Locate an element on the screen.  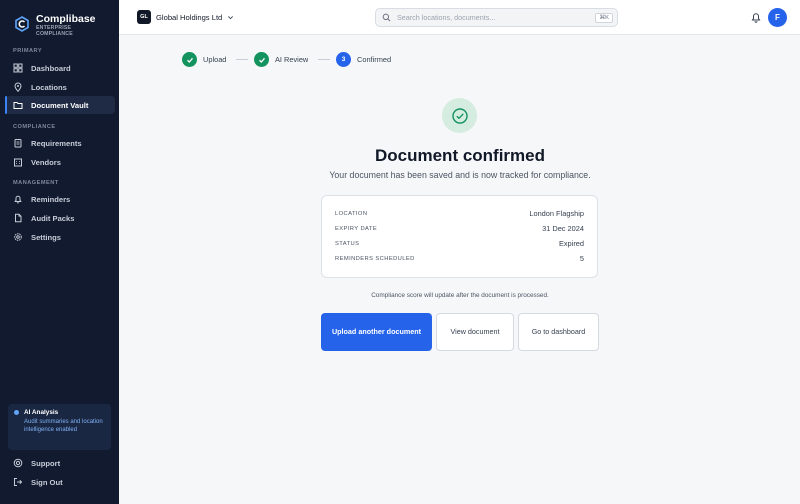
sidebar-item-label: Requirements is located at coordinates (56, 143).